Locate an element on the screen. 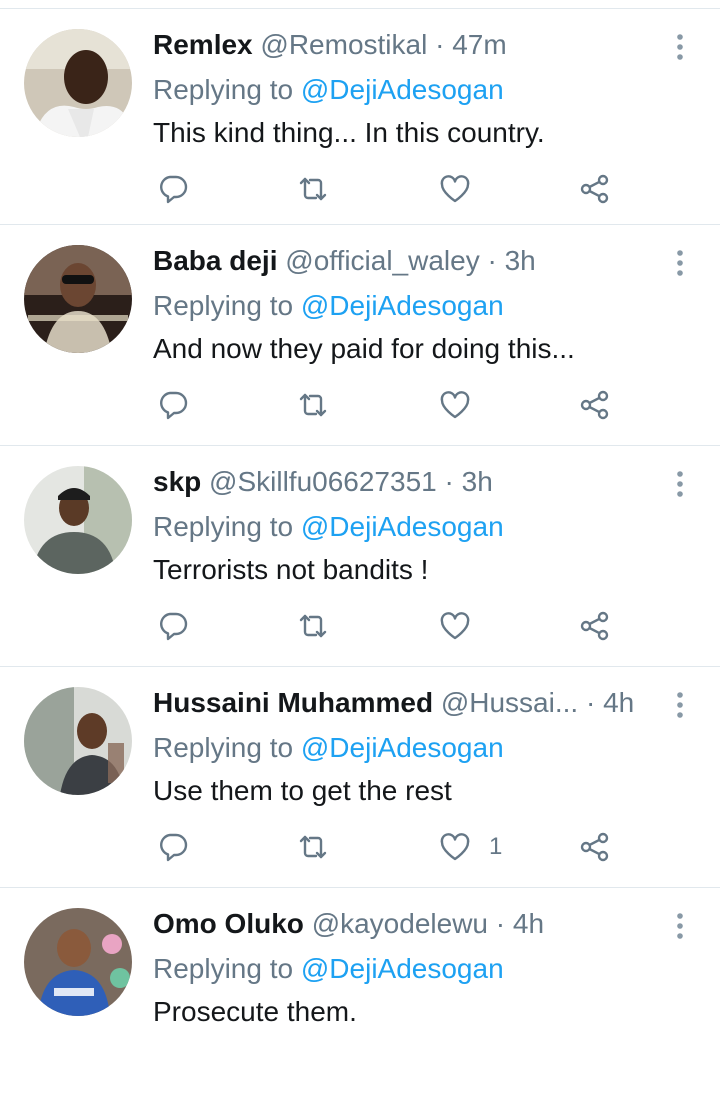  user-name: Remlex is located at coordinates (203, 44).